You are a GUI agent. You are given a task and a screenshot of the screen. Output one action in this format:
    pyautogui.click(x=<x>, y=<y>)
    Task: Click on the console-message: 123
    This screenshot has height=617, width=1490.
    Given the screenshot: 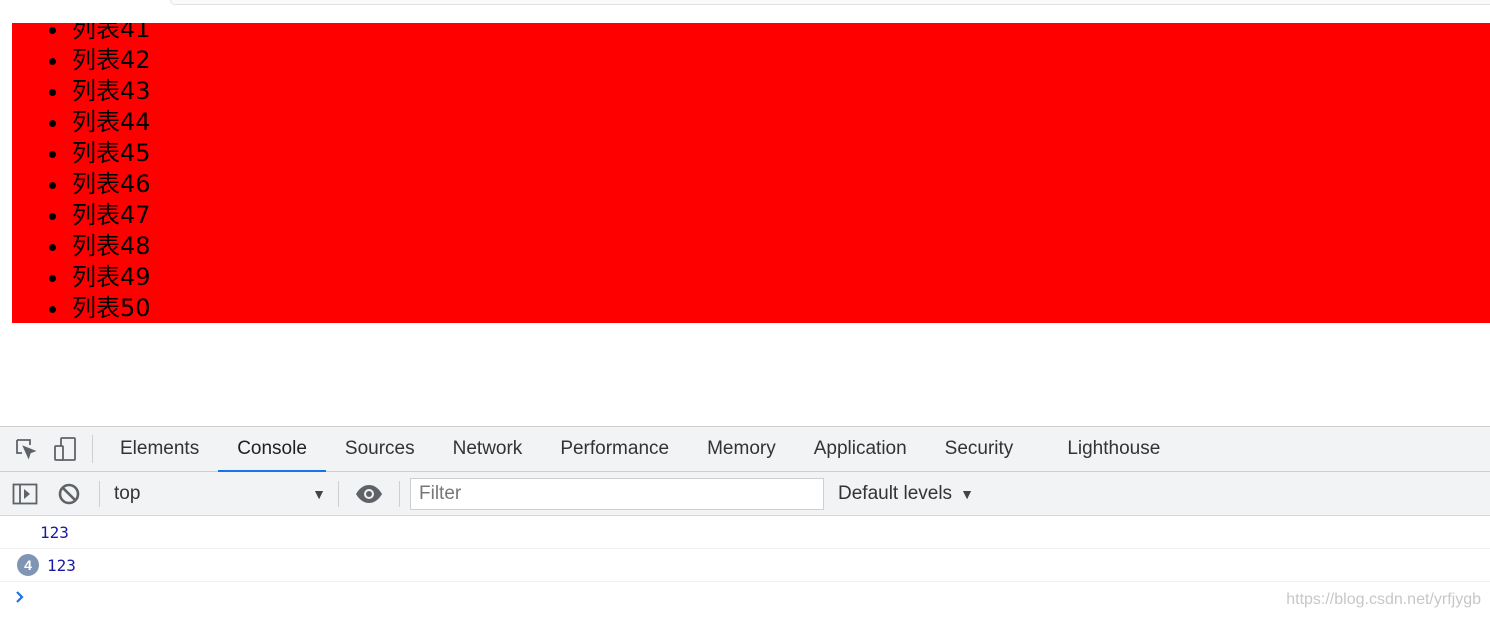 What is the action you would take?
    pyautogui.click(x=745, y=532)
    